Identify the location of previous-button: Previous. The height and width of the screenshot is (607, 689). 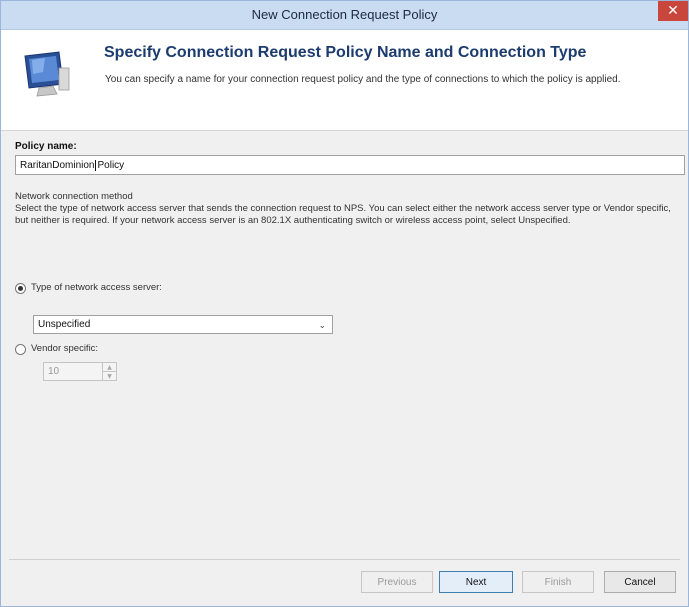
(397, 582).